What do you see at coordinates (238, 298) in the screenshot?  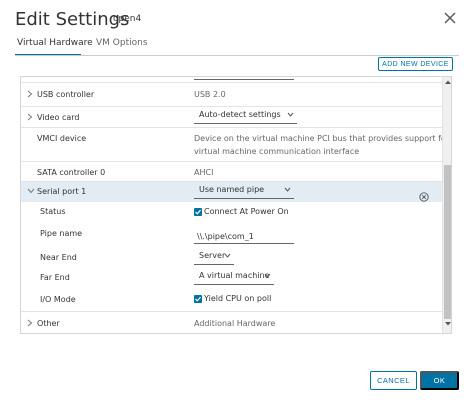 I see `checkbox-label: Yield CPU on poll` at bounding box center [238, 298].